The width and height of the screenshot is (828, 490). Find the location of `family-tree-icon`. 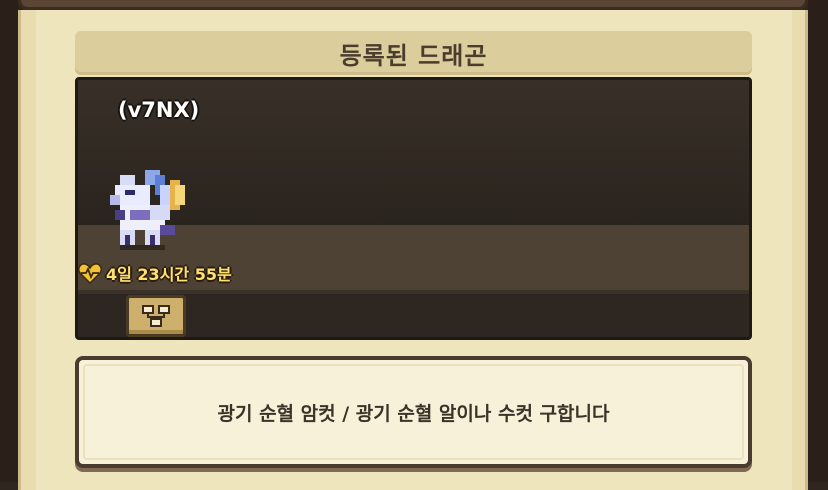

family-tree-icon is located at coordinates (156, 316).